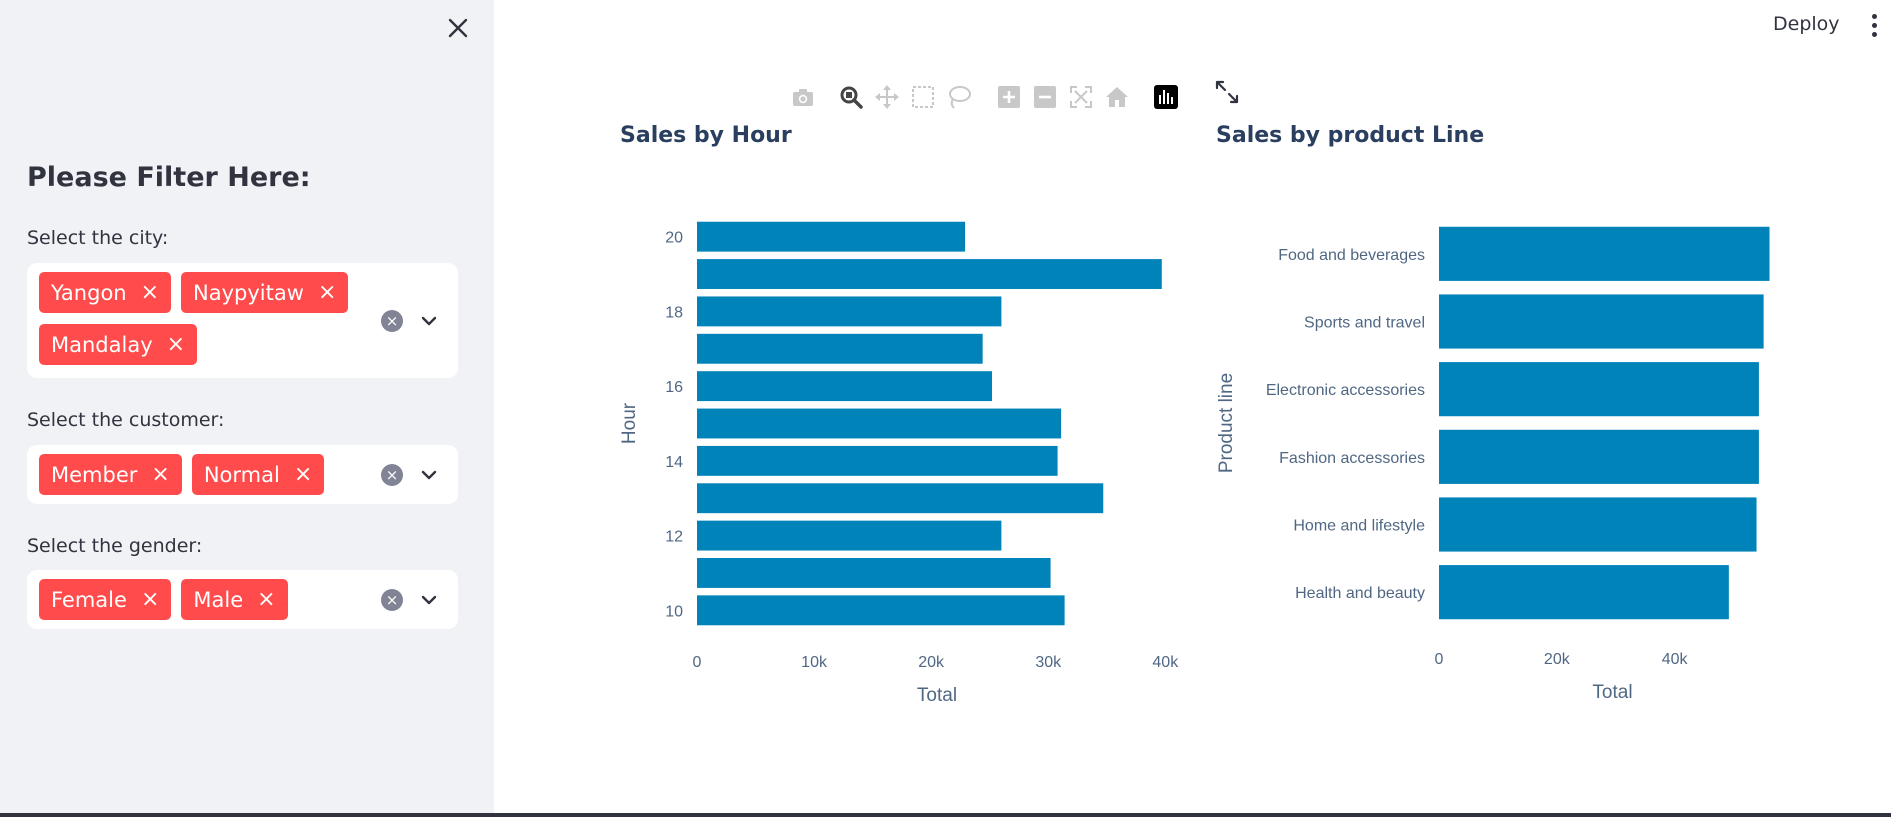 This screenshot has height=817, width=1891. I want to click on zoom-out-icon, so click(1045, 97).